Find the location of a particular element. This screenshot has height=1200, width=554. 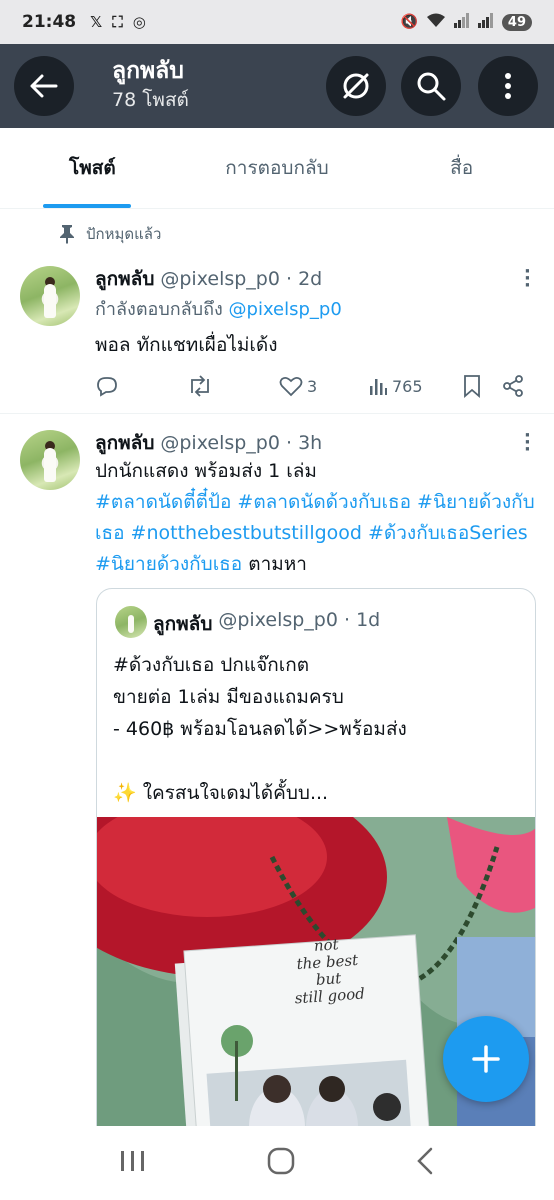

search-button is located at coordinates (431, 86).